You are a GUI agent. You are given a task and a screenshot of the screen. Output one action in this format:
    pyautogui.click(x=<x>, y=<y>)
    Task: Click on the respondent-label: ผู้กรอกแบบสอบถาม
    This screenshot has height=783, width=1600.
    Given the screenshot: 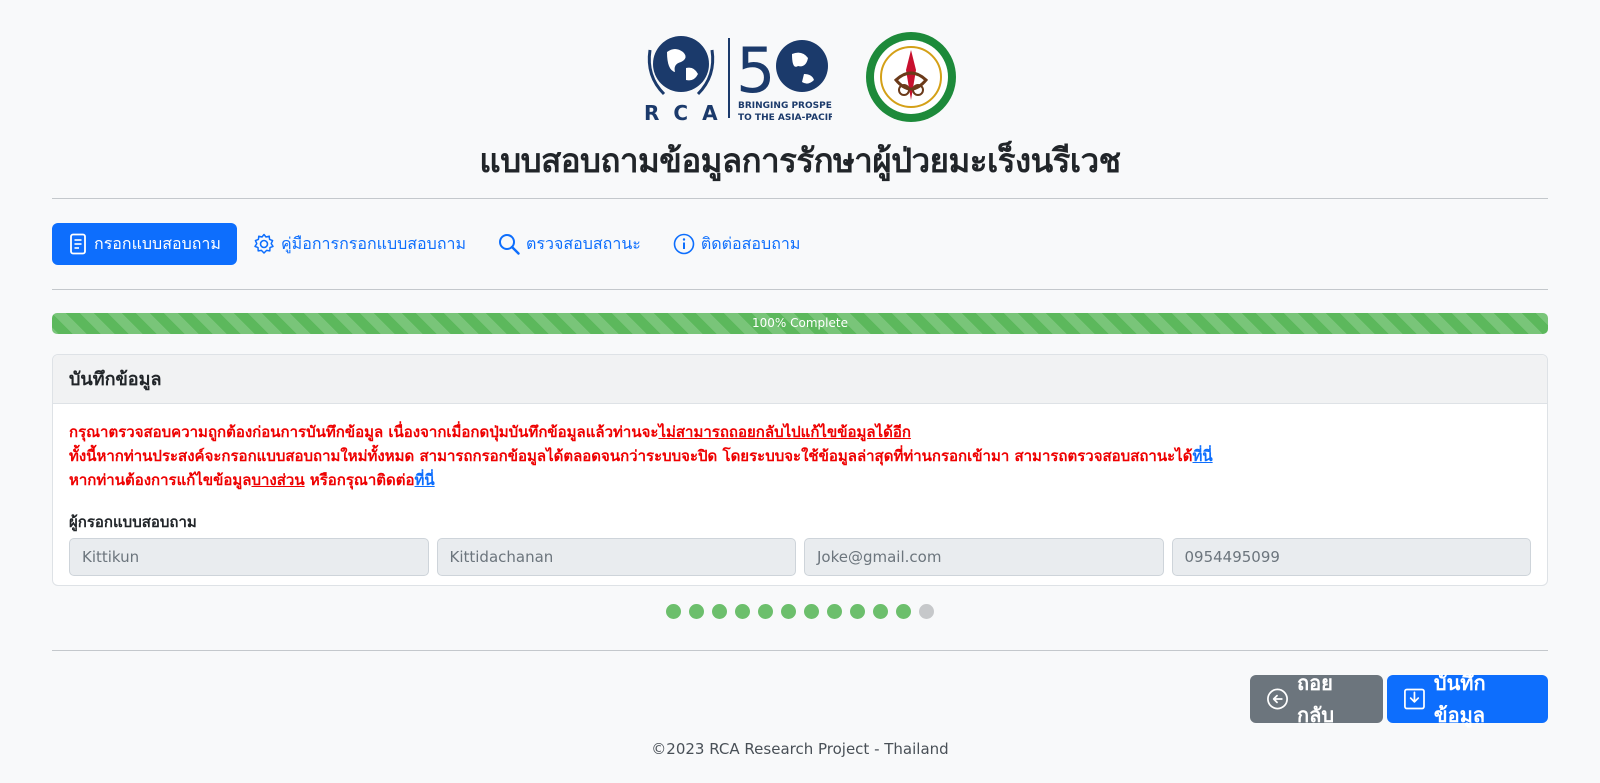 What is the action you would take?
    pyautogui.click(x=133, y=522)
    